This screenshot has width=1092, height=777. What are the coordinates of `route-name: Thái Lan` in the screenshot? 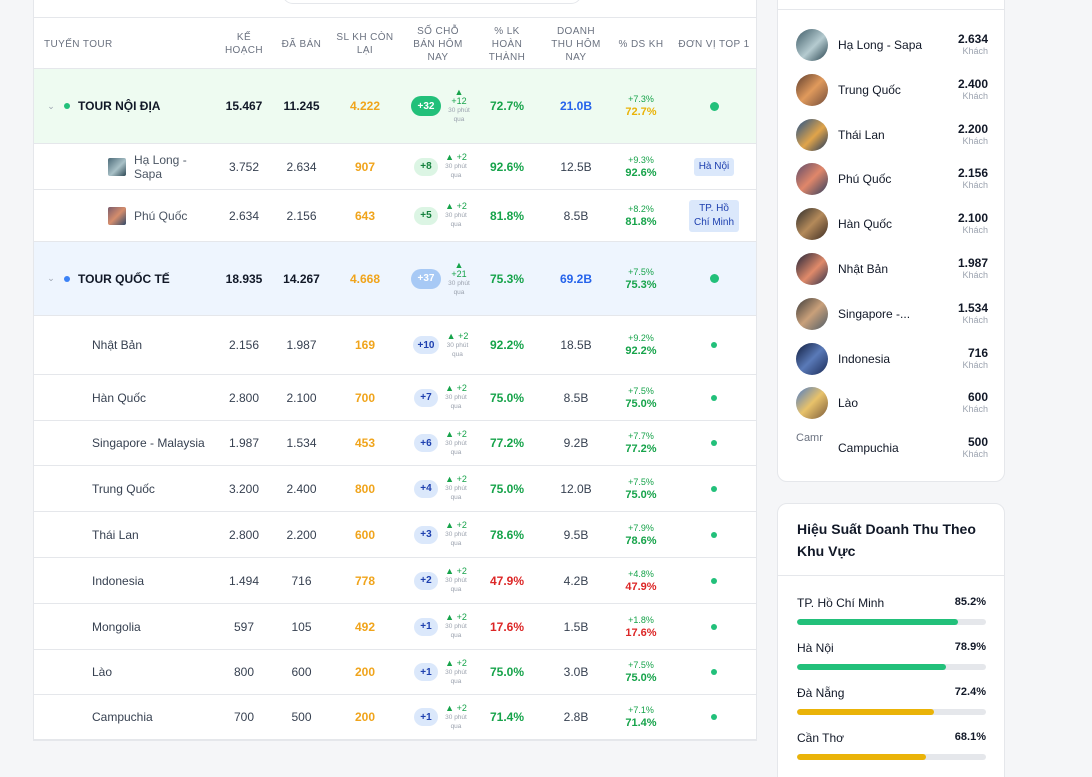 It's located at (115, 534).